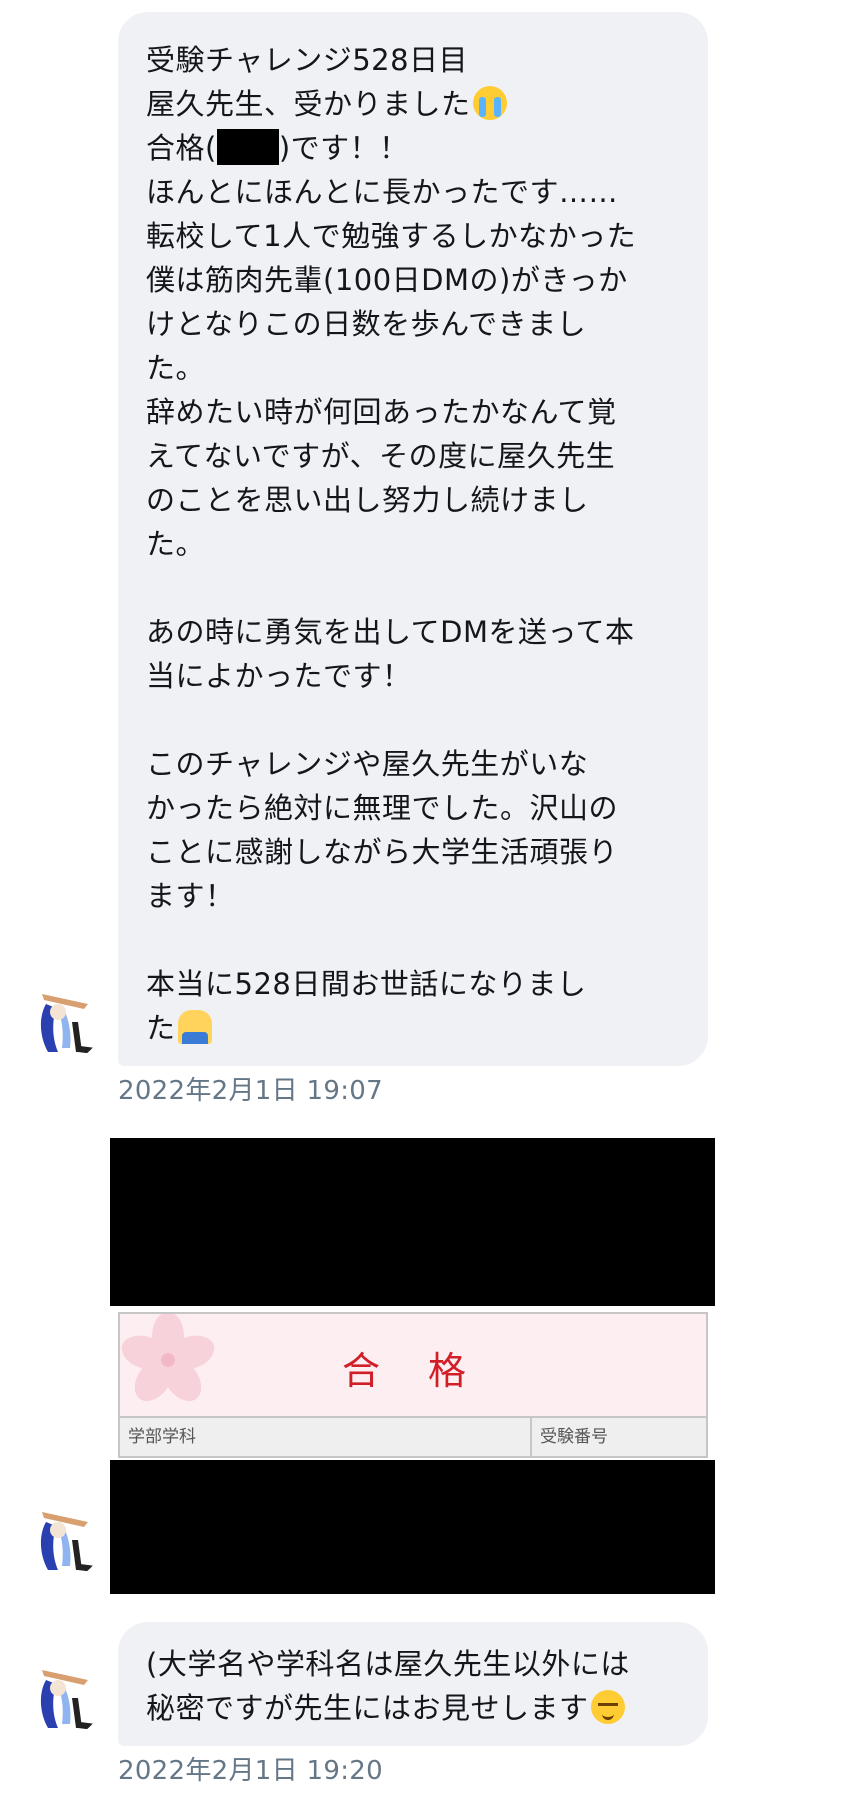 The image size is (856, 1800). What do you see at coordinates (388, 1664) in the screenshot?
I see `message-line: (大学名や学科名は屋久先生以外には` at bounding box center [388, 1664].